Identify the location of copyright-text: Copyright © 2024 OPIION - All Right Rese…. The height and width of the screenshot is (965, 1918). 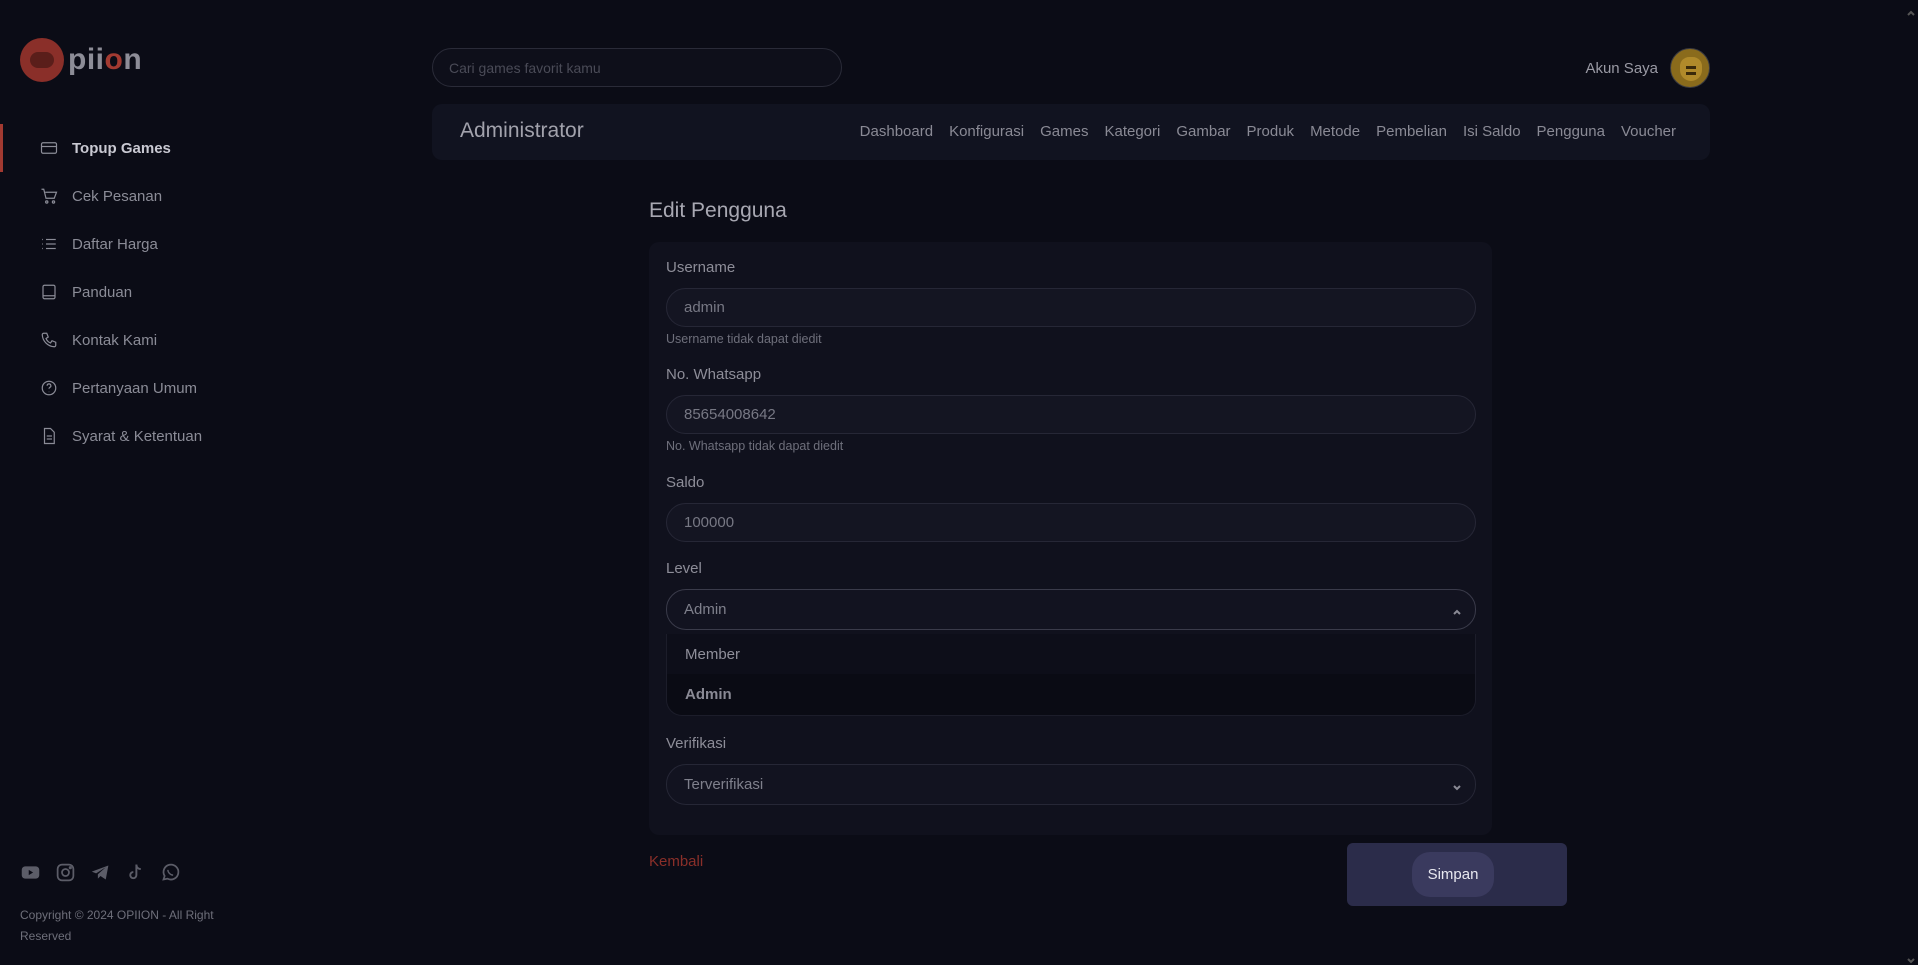
(117, 925).